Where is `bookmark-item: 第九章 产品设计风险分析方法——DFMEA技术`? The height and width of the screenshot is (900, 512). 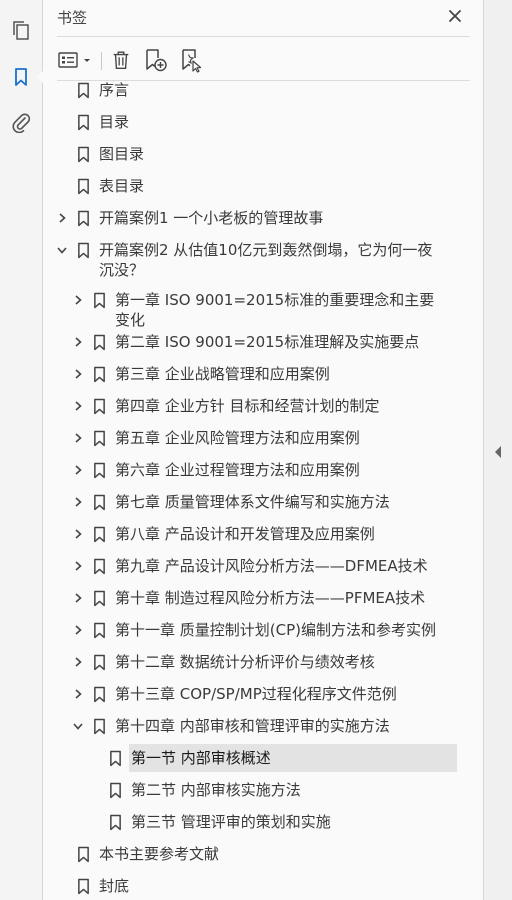
bookmark-item: 第九章 产品设计风险分析方法——DFMEA技术 is located at coordinates (252, 566).